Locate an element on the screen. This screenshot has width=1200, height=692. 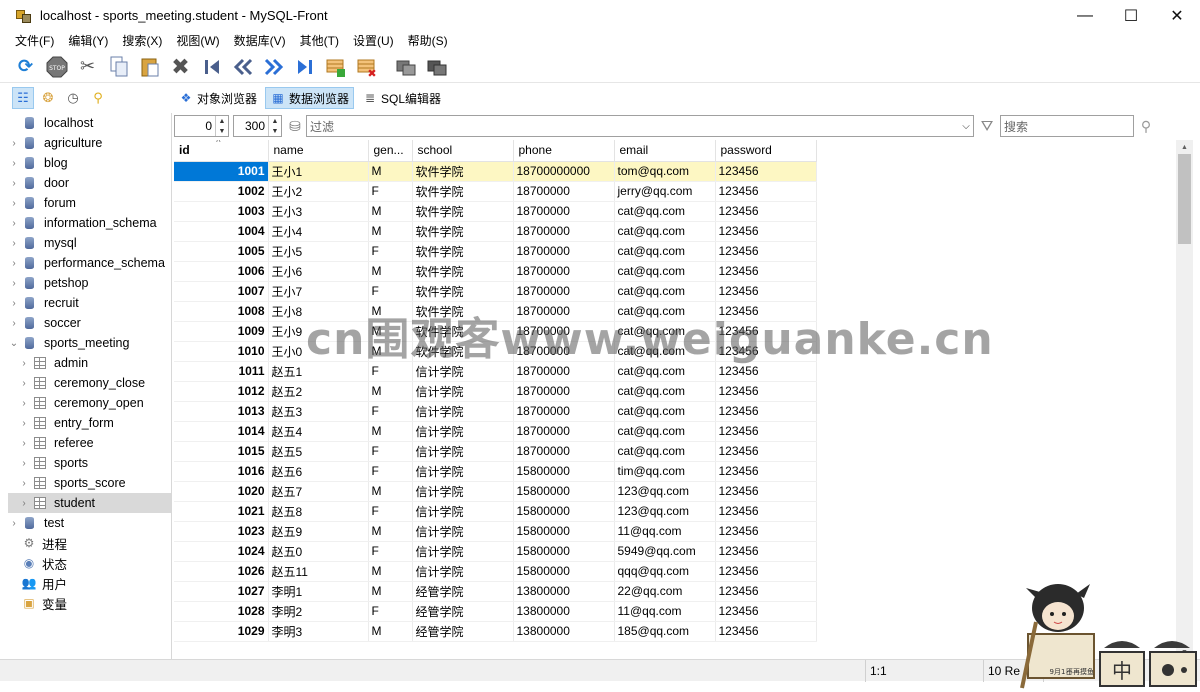
table-row: 1029 李明3 M 经管学院 13800000 185@qq.com 123456 is located at coordinates (495, 631).